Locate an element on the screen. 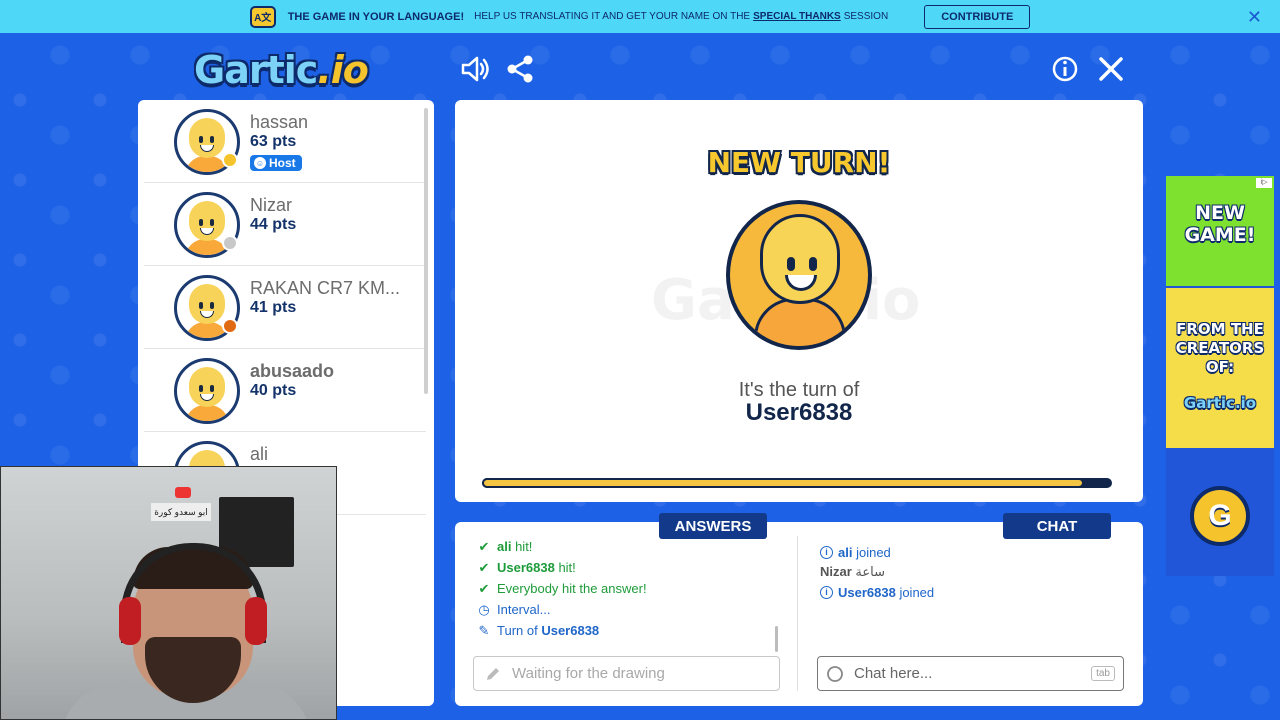  player-points: 41 pts is located at coordinates (273, 307).